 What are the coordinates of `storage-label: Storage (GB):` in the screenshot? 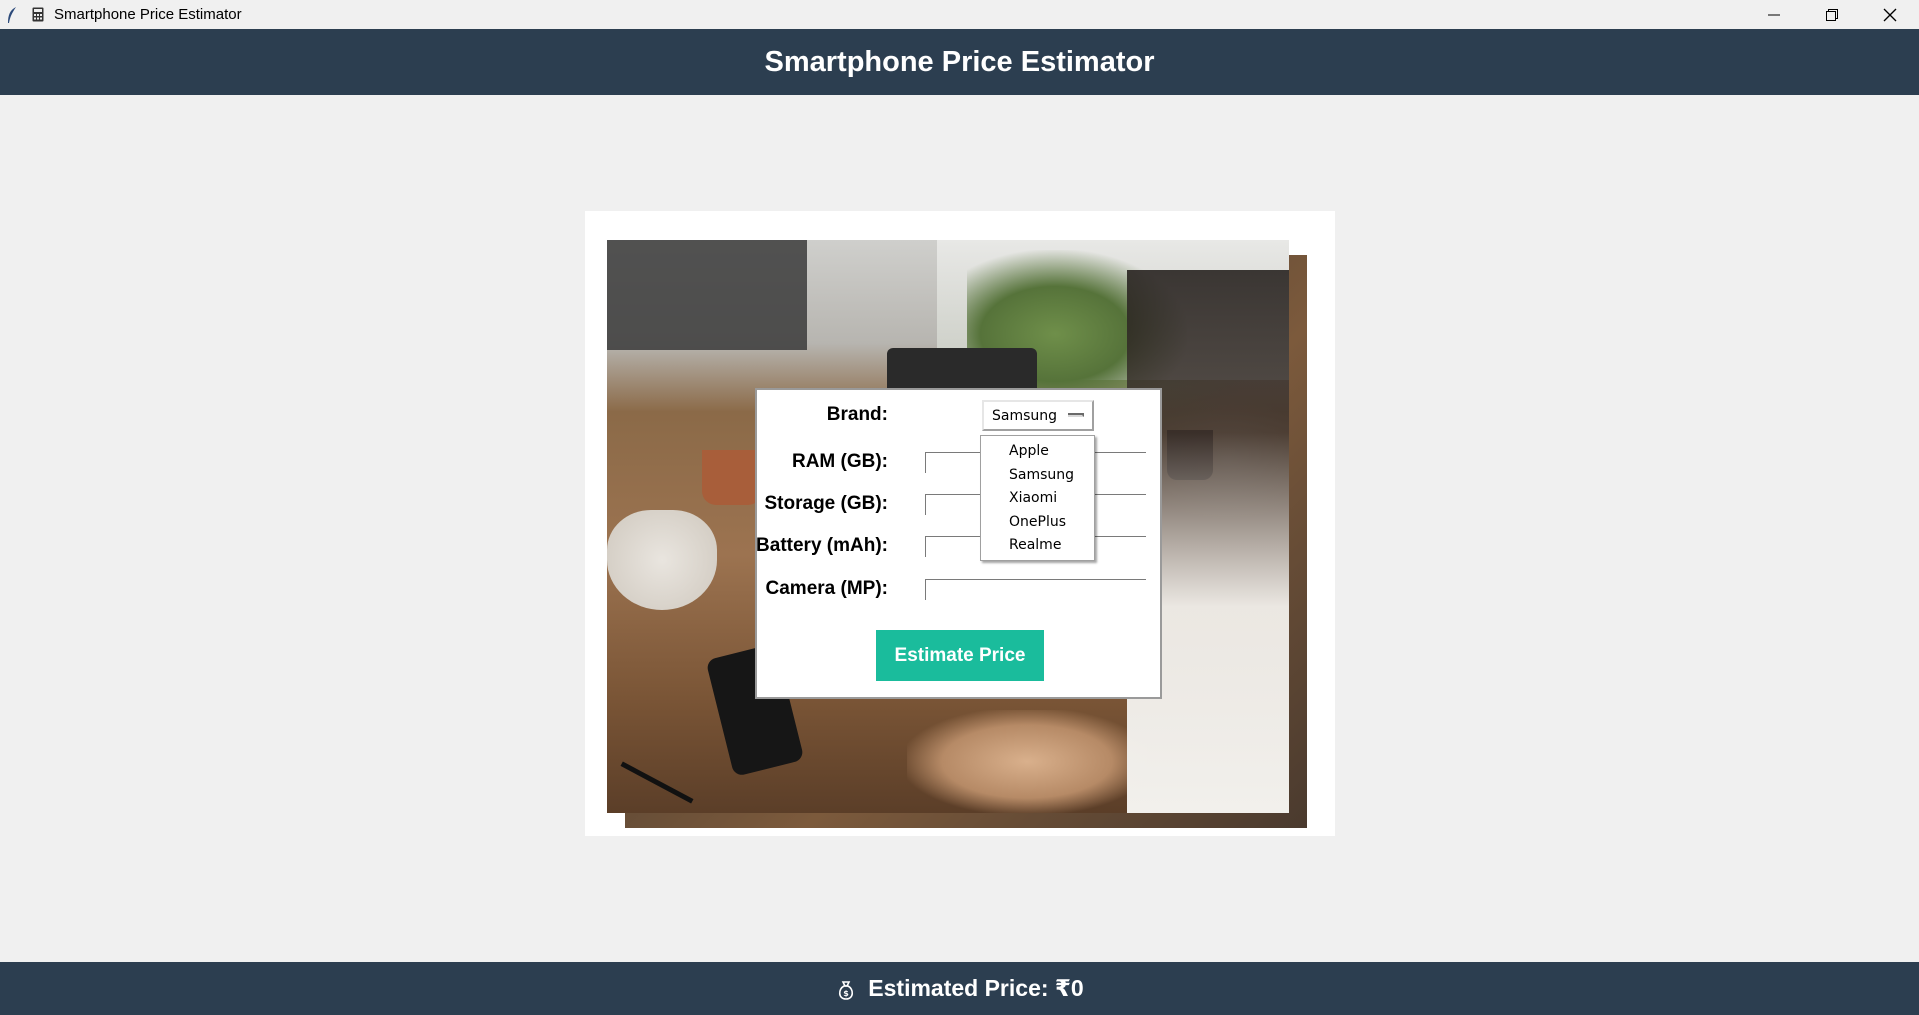 It's located at (826, 503).